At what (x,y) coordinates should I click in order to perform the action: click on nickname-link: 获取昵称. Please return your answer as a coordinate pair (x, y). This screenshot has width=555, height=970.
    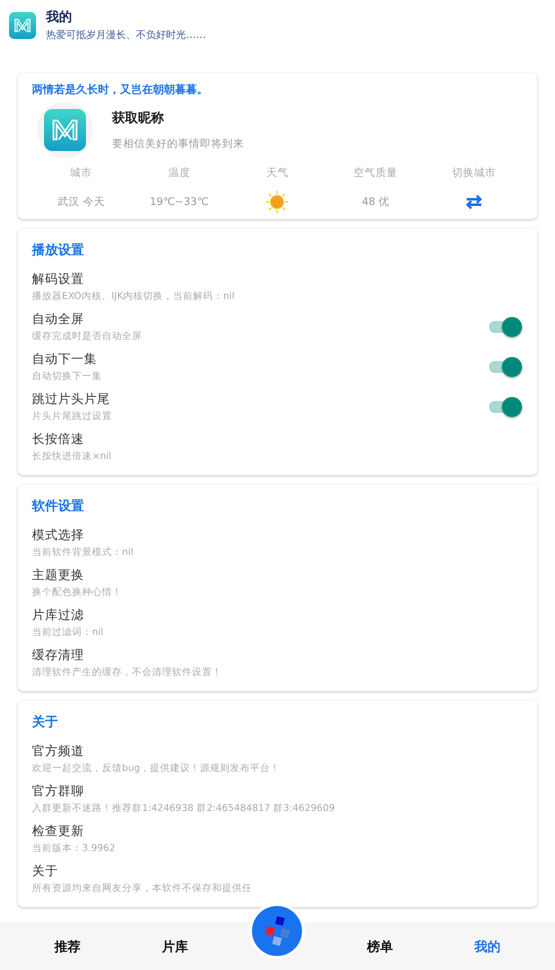
    Looking at the image, I should click on (178, 118).